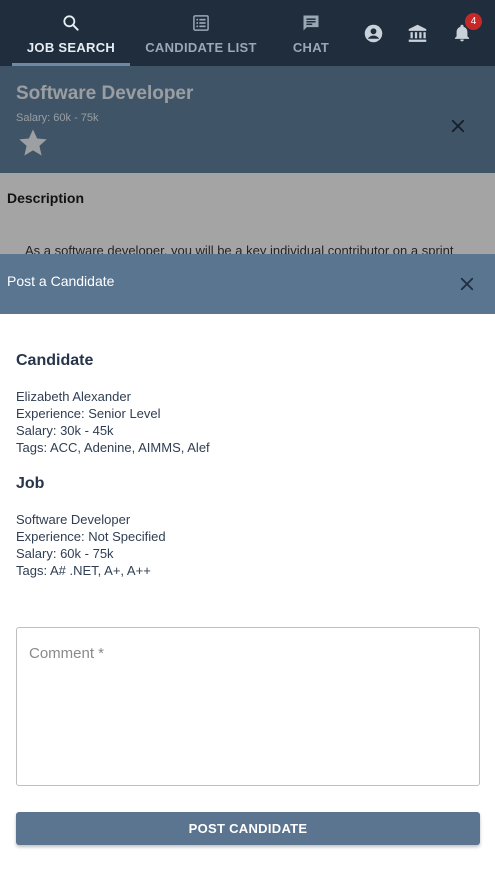  I want to click on tab-candidate-list-label: CANDIDATE LIST, so click(201, 47).